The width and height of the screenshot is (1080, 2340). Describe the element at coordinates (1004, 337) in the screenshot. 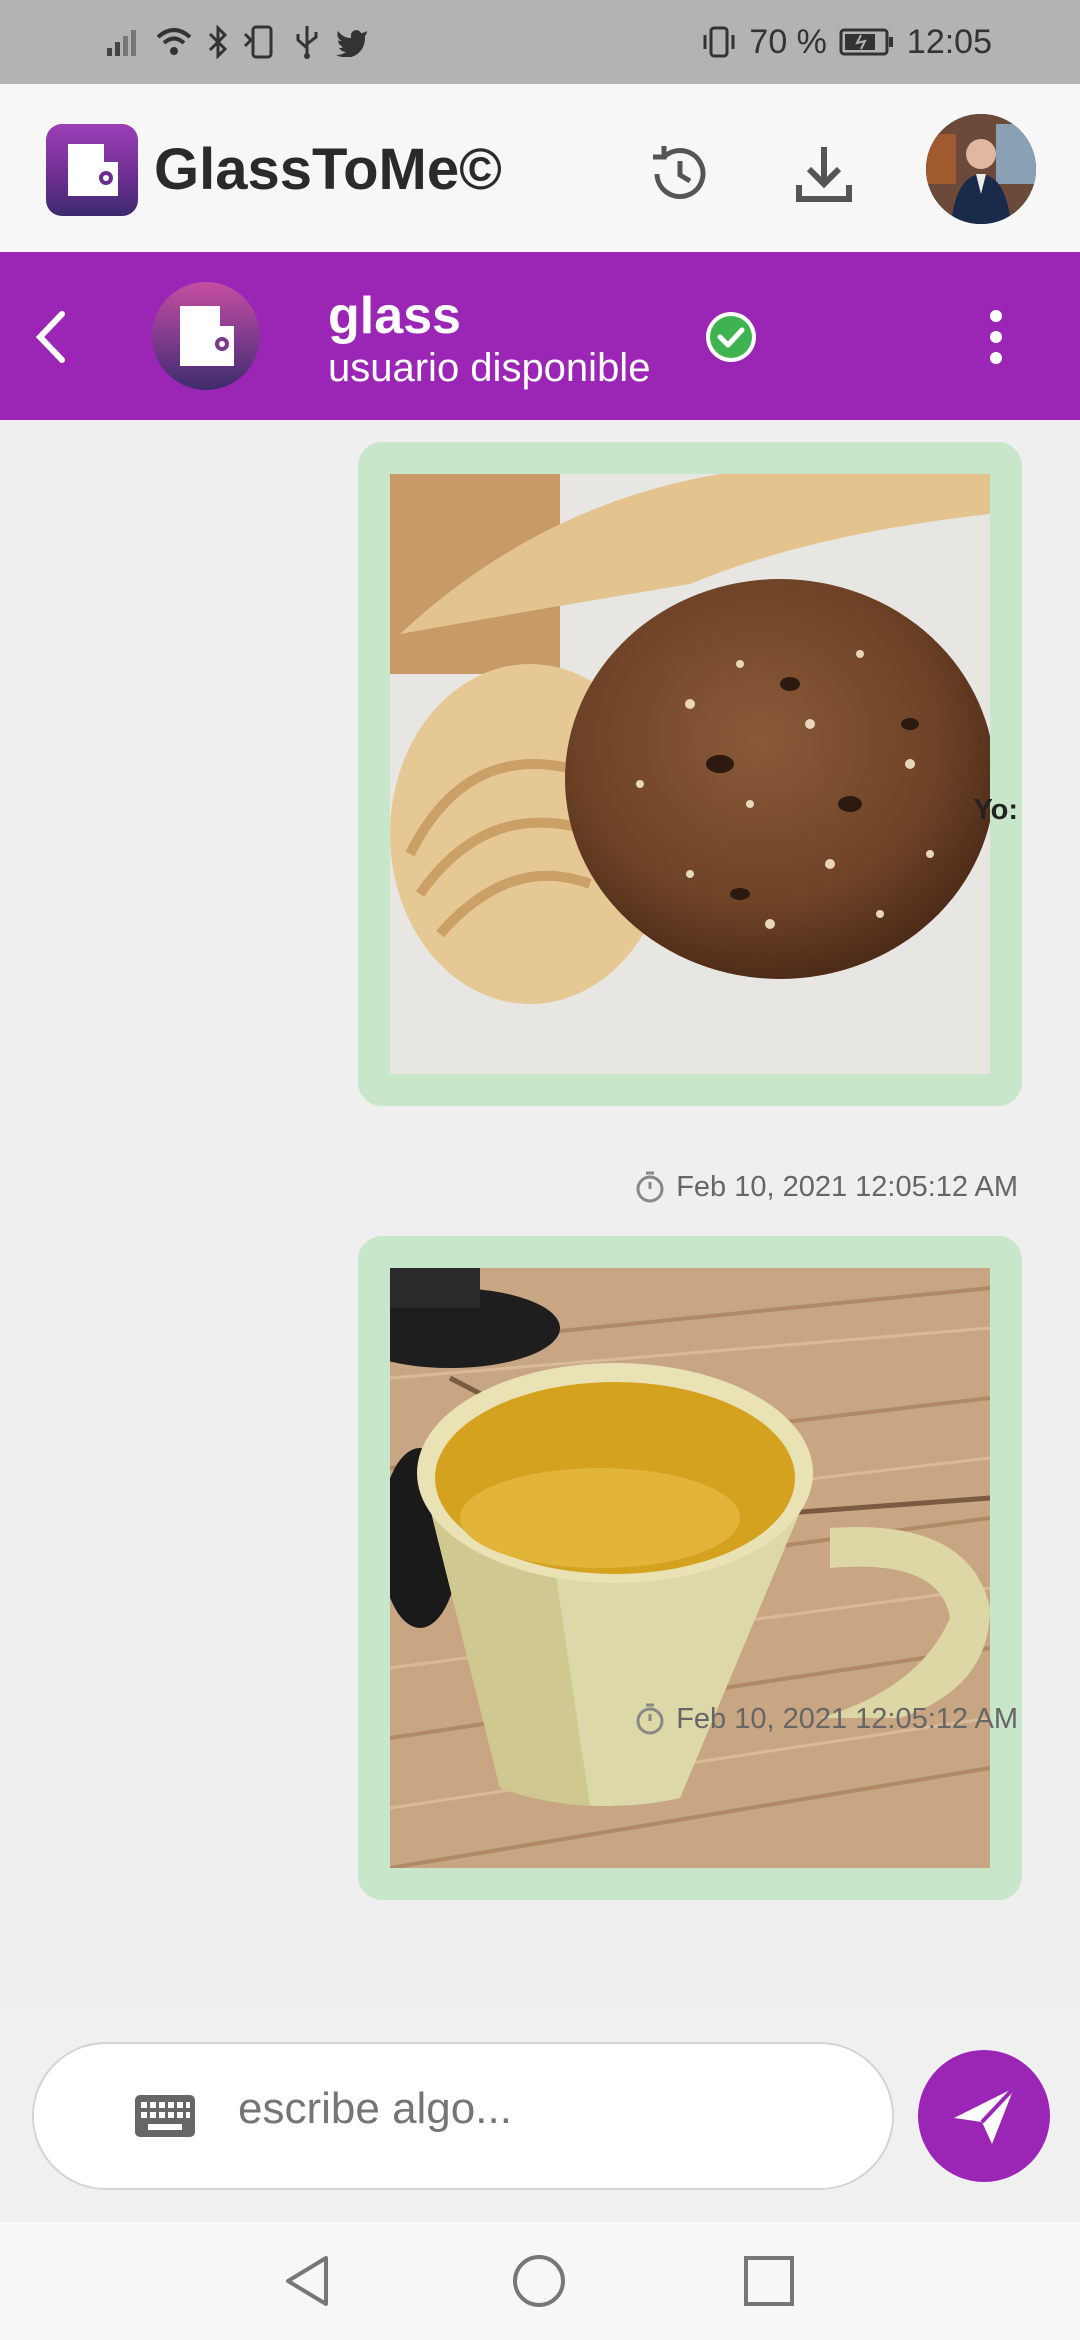

I see `more-options-button` at that location.